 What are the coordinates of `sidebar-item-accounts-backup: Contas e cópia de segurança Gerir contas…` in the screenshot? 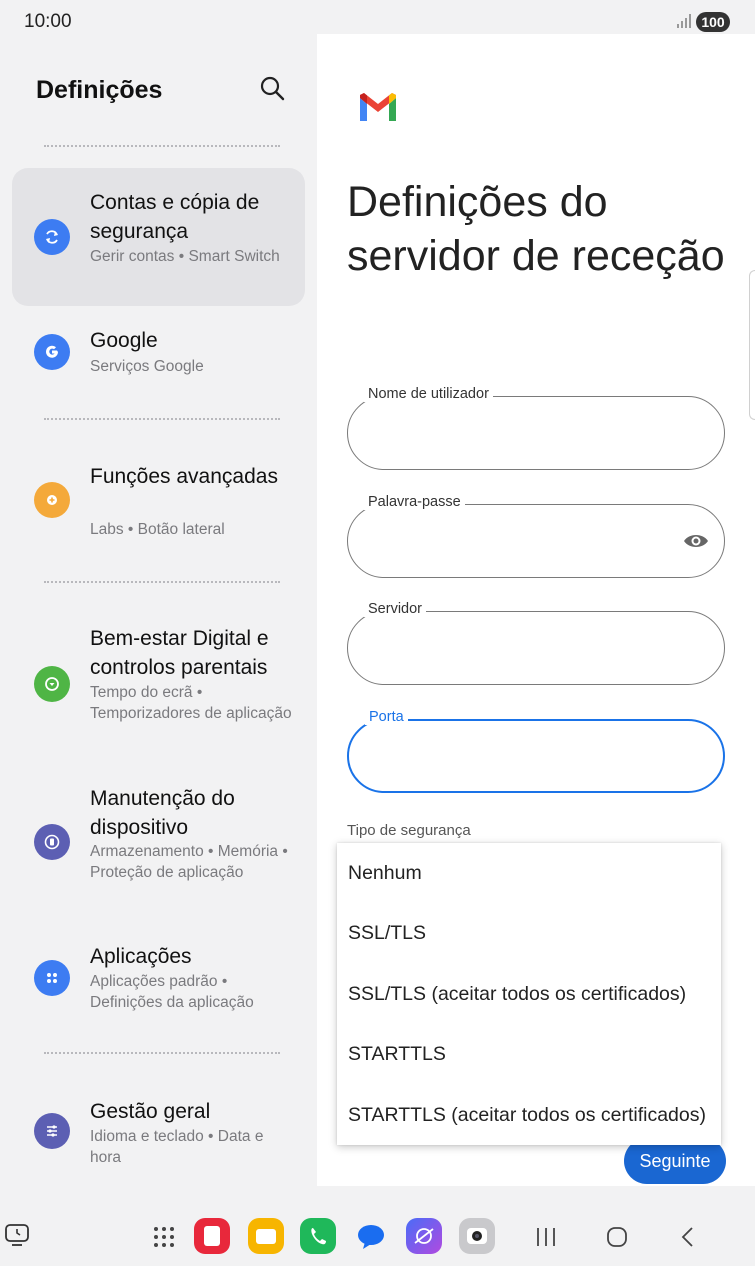 It's located at (158, 237).